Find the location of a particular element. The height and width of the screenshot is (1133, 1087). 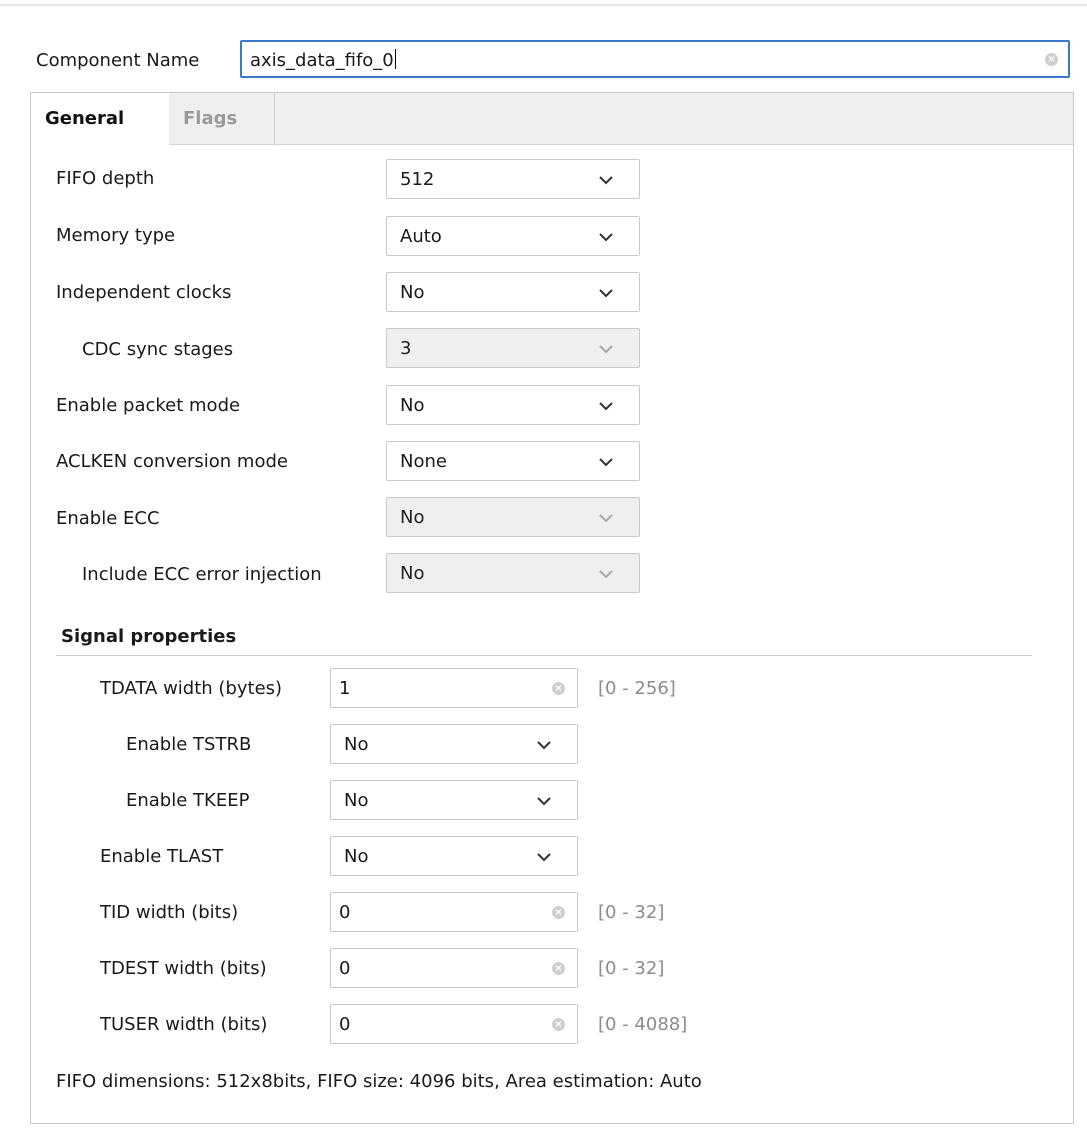

component-name-label: Component Name is located at coordinates (118, 60).